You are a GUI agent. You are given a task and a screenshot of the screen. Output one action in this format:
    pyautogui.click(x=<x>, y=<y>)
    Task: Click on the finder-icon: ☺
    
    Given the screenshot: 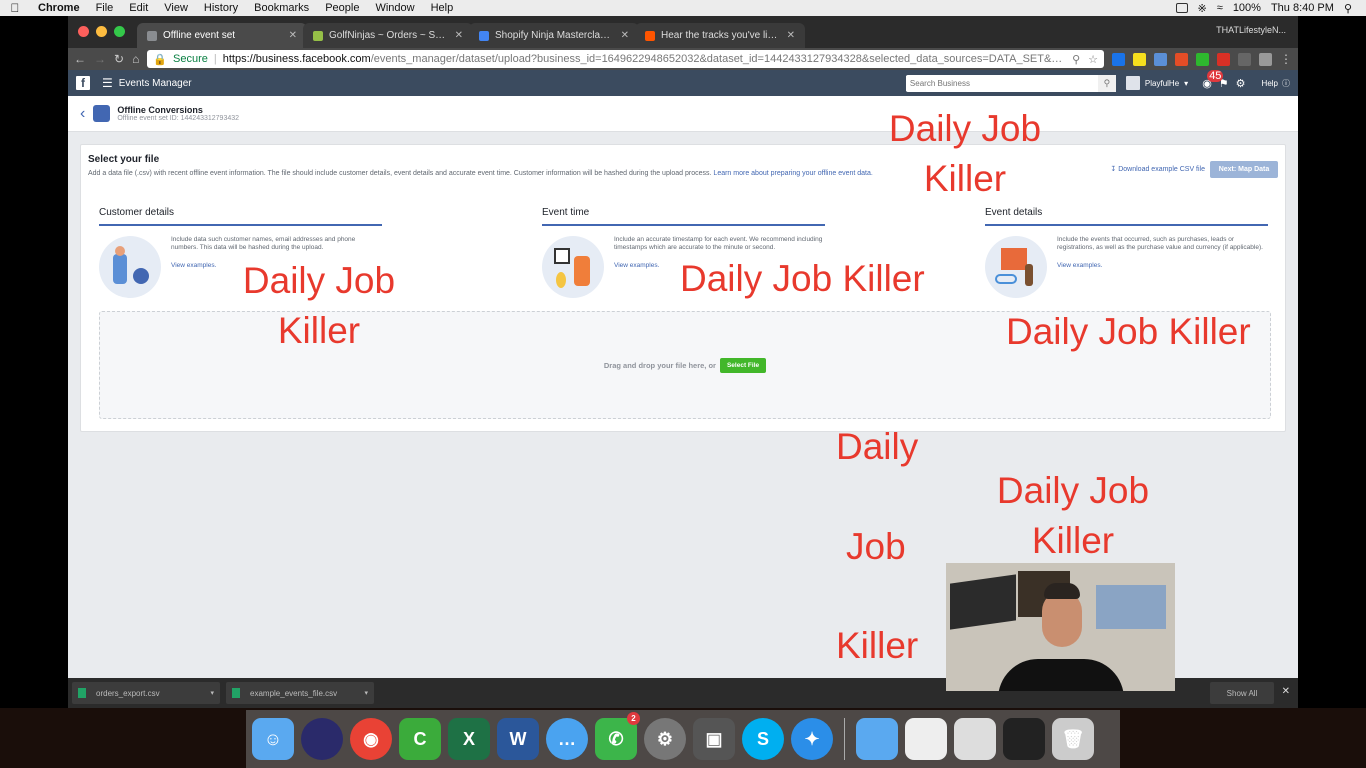 What is the action you would take?
    pyautogui.click(x=273, y=739)
    